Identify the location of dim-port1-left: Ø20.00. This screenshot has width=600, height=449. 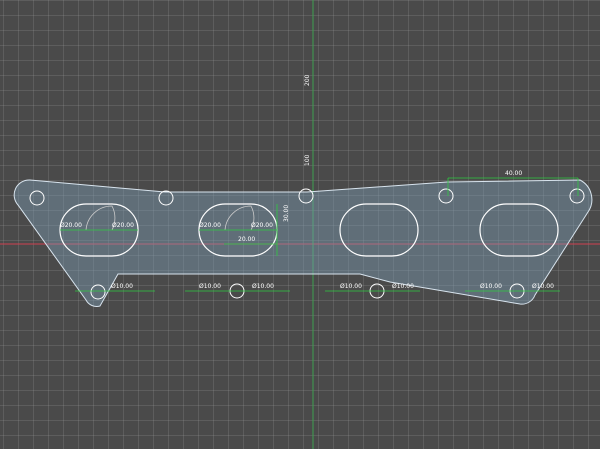
(71, 225).